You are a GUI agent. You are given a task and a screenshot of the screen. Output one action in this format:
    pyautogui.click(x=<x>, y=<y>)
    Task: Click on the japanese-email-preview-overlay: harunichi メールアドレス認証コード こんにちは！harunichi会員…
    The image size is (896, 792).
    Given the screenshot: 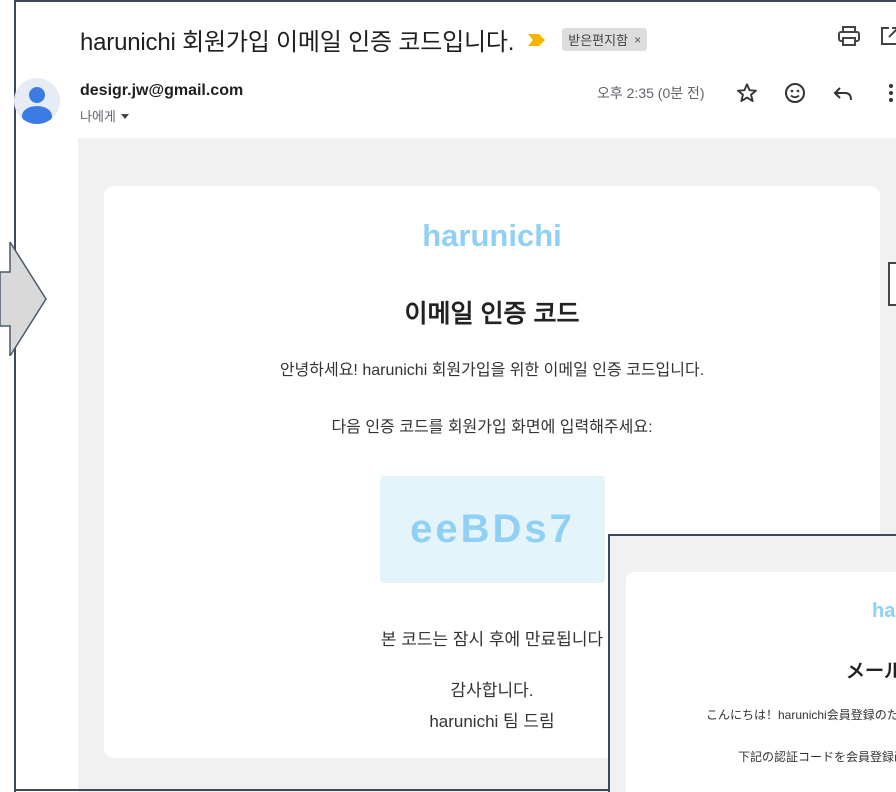 What is the action you would take?
    pyautogui.click(x=752, y=663)
    